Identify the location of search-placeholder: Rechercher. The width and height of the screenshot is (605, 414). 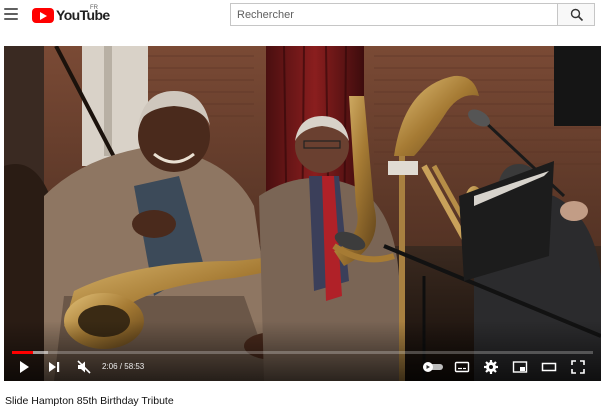
(265, 15).